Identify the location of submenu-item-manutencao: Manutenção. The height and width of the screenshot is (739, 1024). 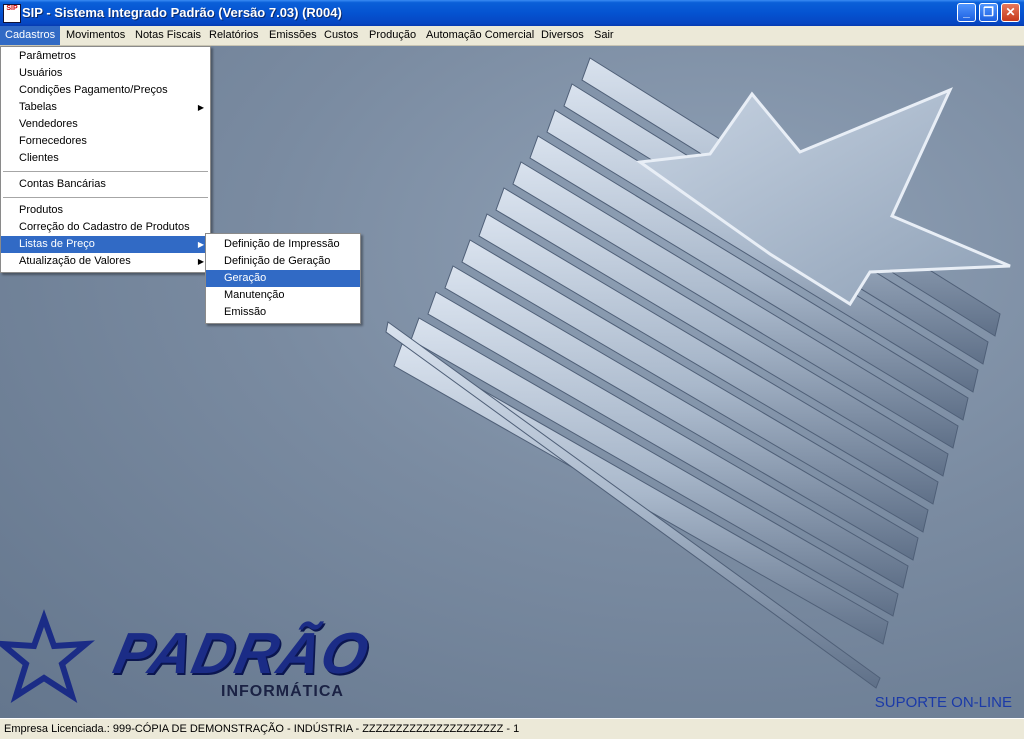
(283, 295).